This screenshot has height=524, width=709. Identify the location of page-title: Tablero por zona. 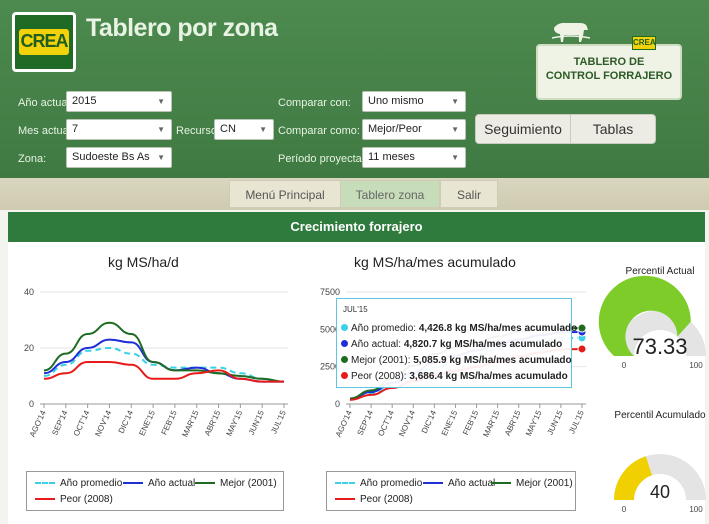
(182, 28).